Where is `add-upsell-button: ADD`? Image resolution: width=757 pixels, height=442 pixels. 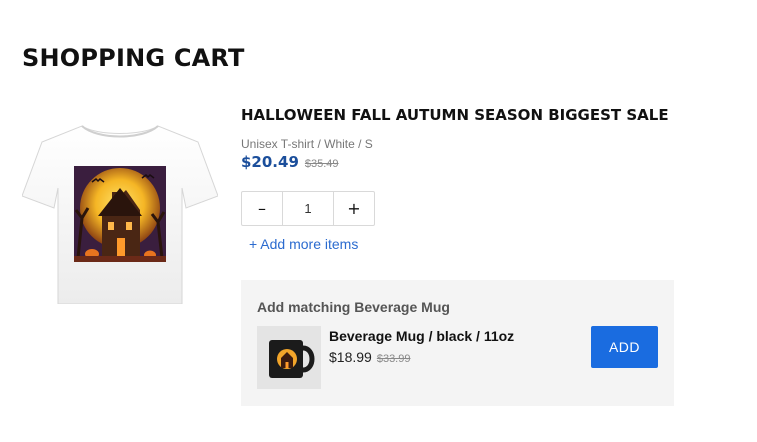 add-upsell-button: ADD is located at coordinates (624, 347).